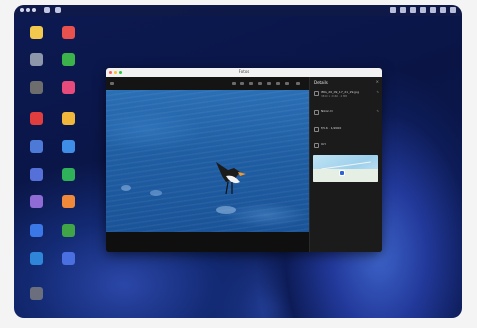 The image size is (477, 328). Describe the element at coordinates (345, 168) in the screenshot. I see `location-map` at that location.